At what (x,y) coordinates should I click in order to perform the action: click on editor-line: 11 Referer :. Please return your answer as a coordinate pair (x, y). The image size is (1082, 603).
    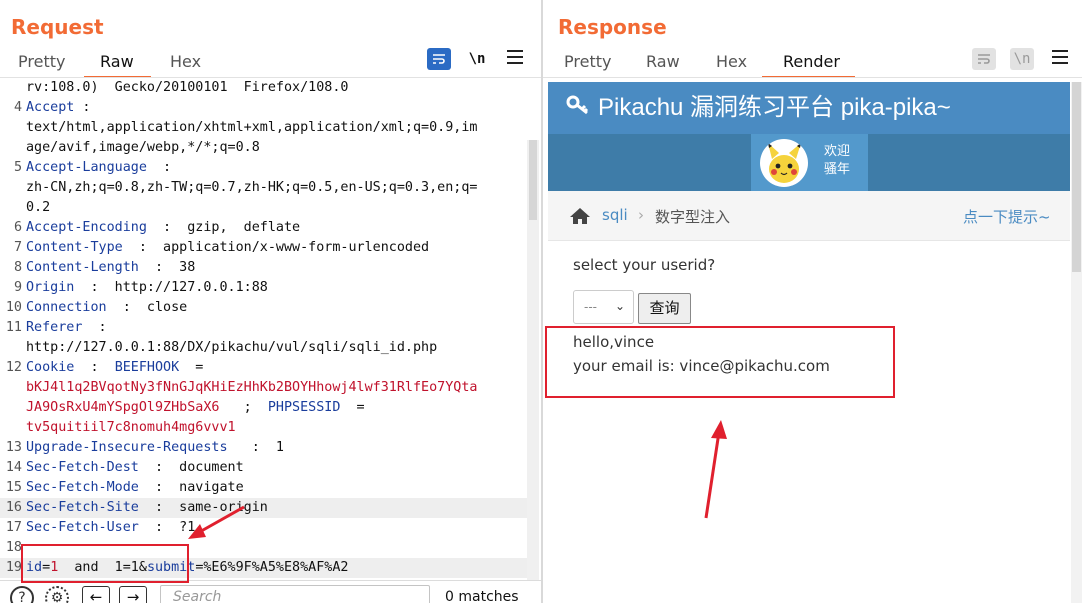
    Looking at the image, I should click on (263, 328).